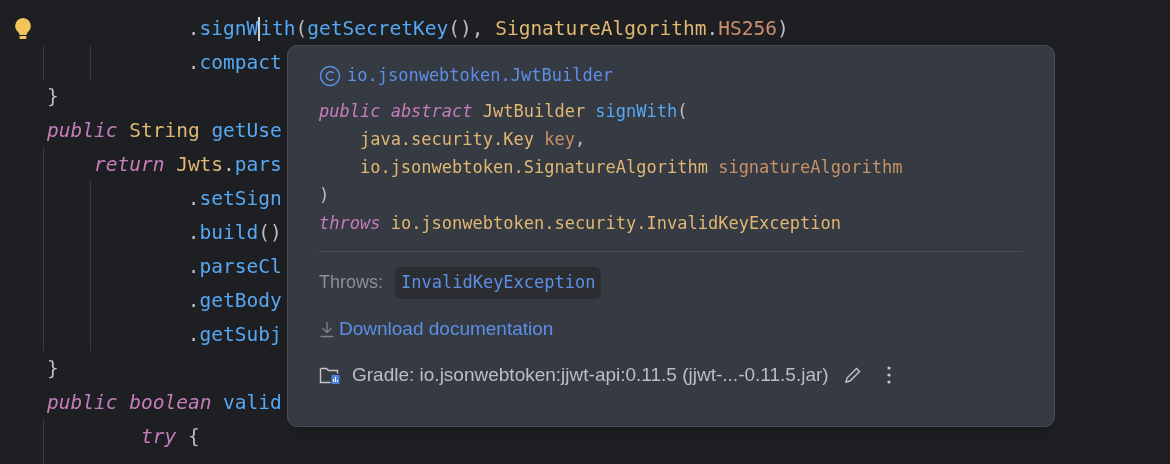 The image size is (1170, 464). I want to click on type-name: java.security.Key, so click(447, 140).